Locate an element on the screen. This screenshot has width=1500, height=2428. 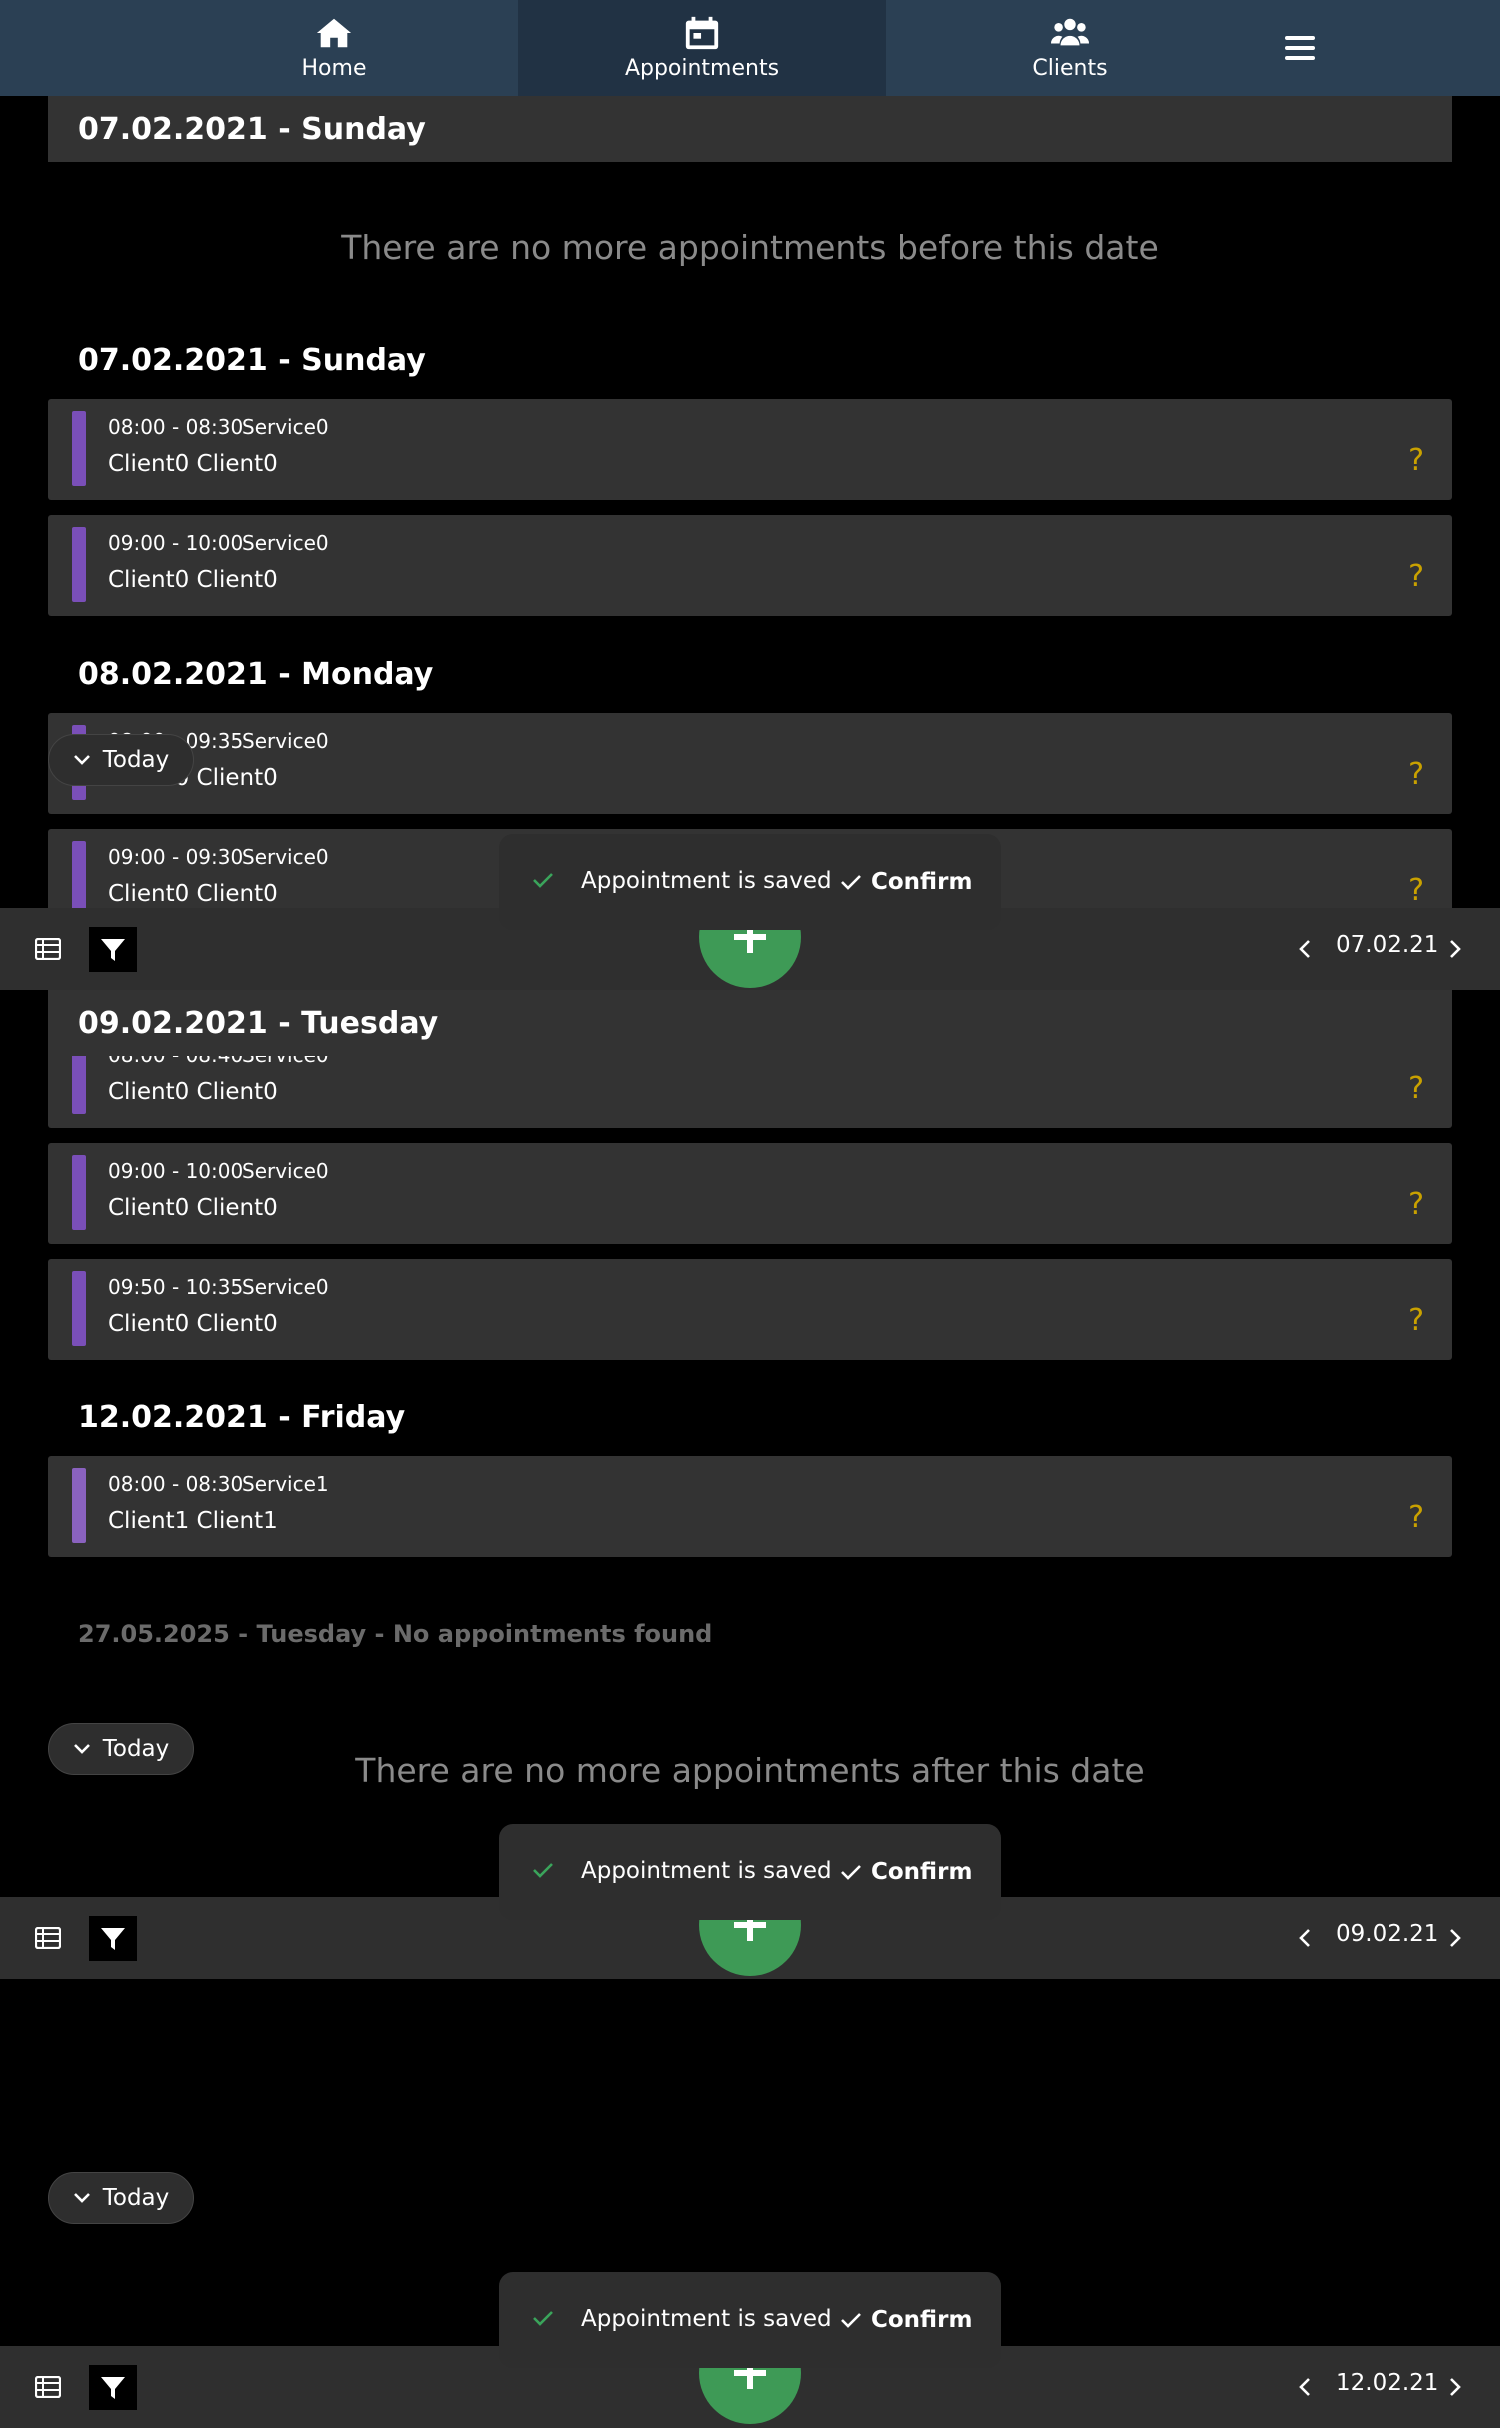
sticky-date-label: 07.02.2021 - Sunday is located at coordinates (252, 129).